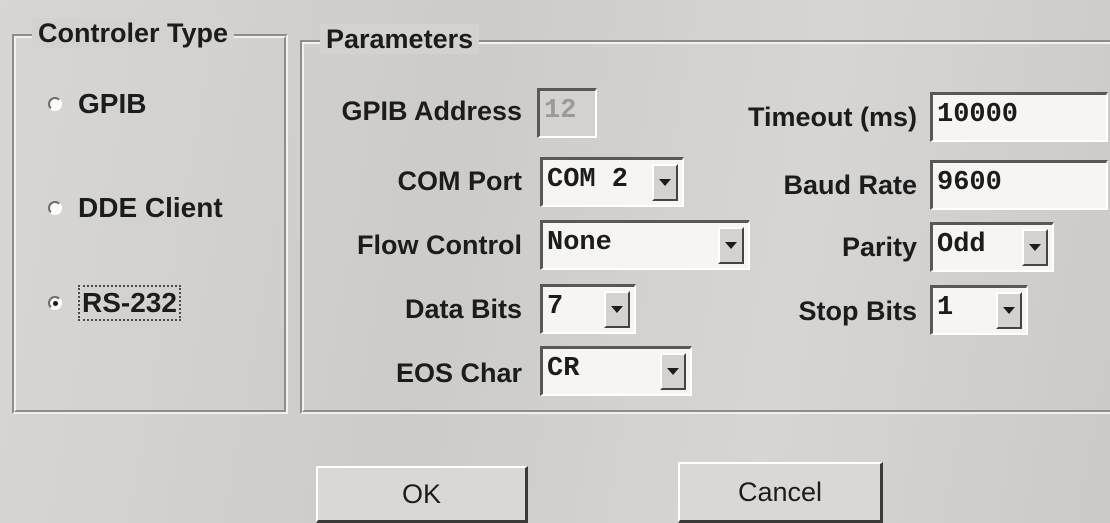 Image resolution: width=1110 pixels, height=523 pixels. What do you see at coordinates (112, 103) in the screenshot?
I see `radio-gpib-label: GPIB` at bounding box center [112, 103].